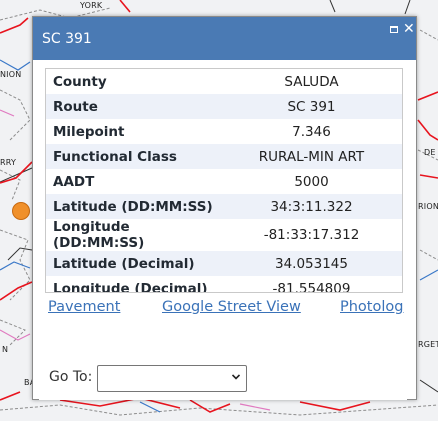 The image size is (438, 421). I want to click on attribute-value: SC 391, so click(311, 106).